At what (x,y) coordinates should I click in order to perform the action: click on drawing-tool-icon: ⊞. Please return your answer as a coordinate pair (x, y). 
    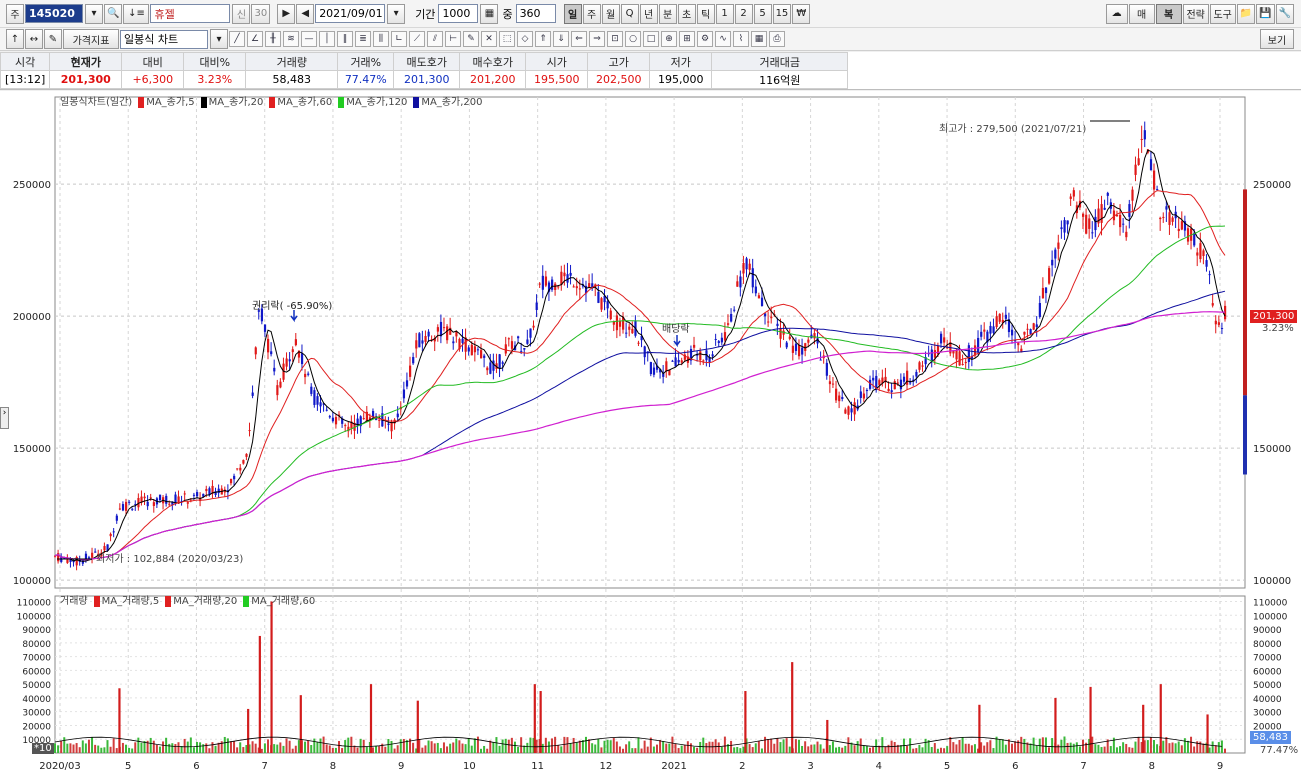
    Looking at the image, I should click on (687, 39).